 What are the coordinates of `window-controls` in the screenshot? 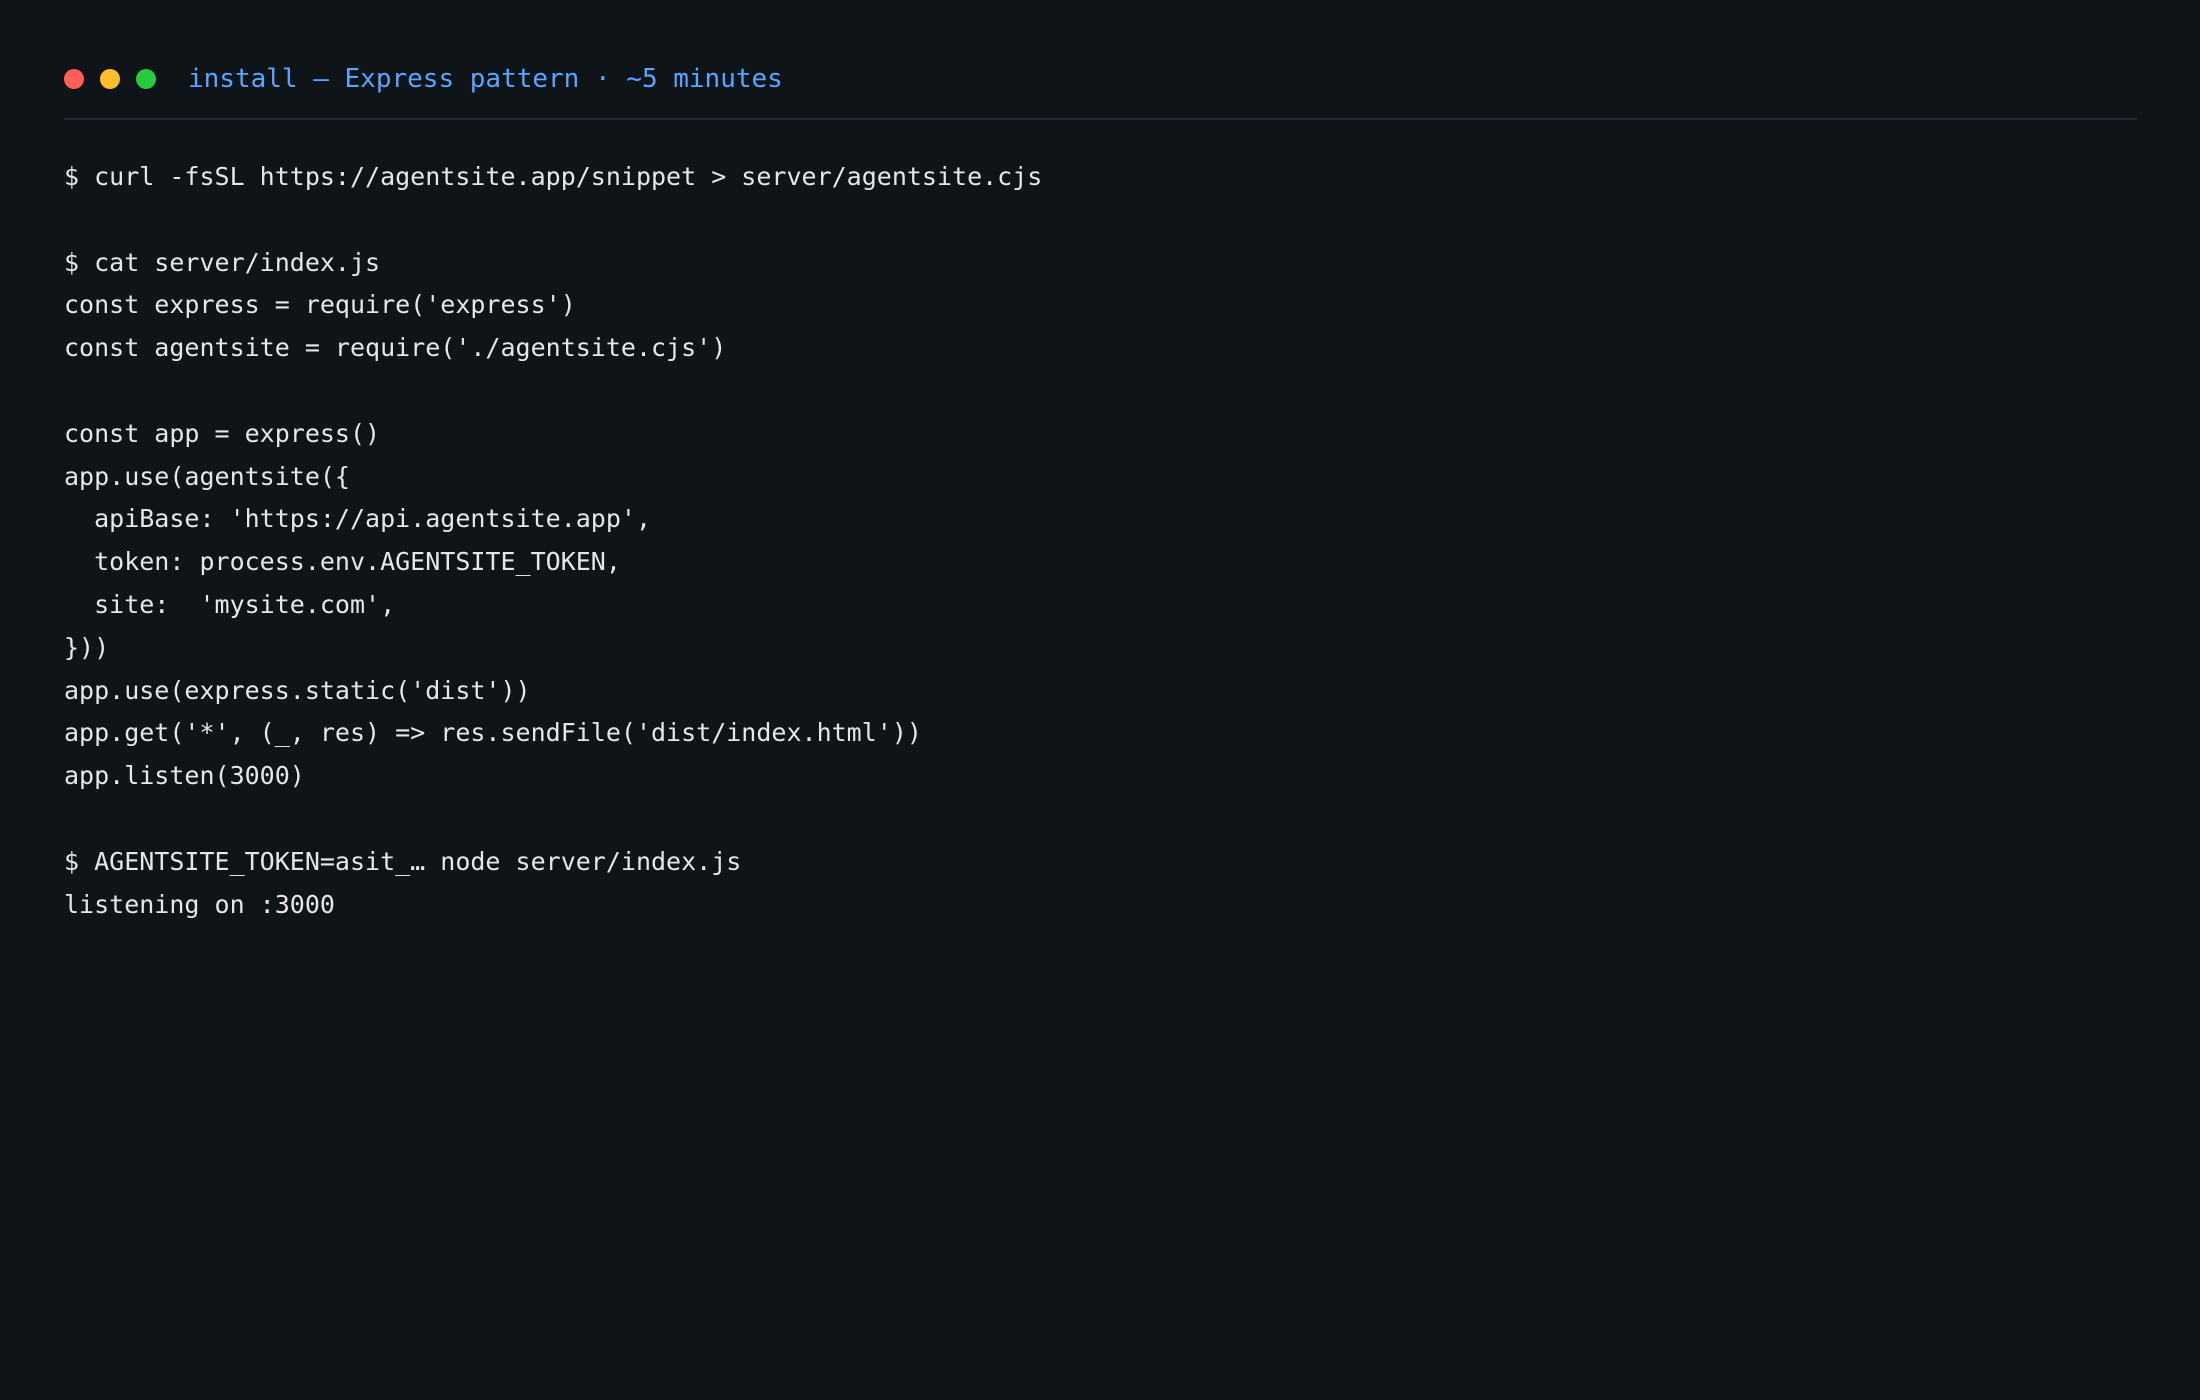 It's located at (110, 79).